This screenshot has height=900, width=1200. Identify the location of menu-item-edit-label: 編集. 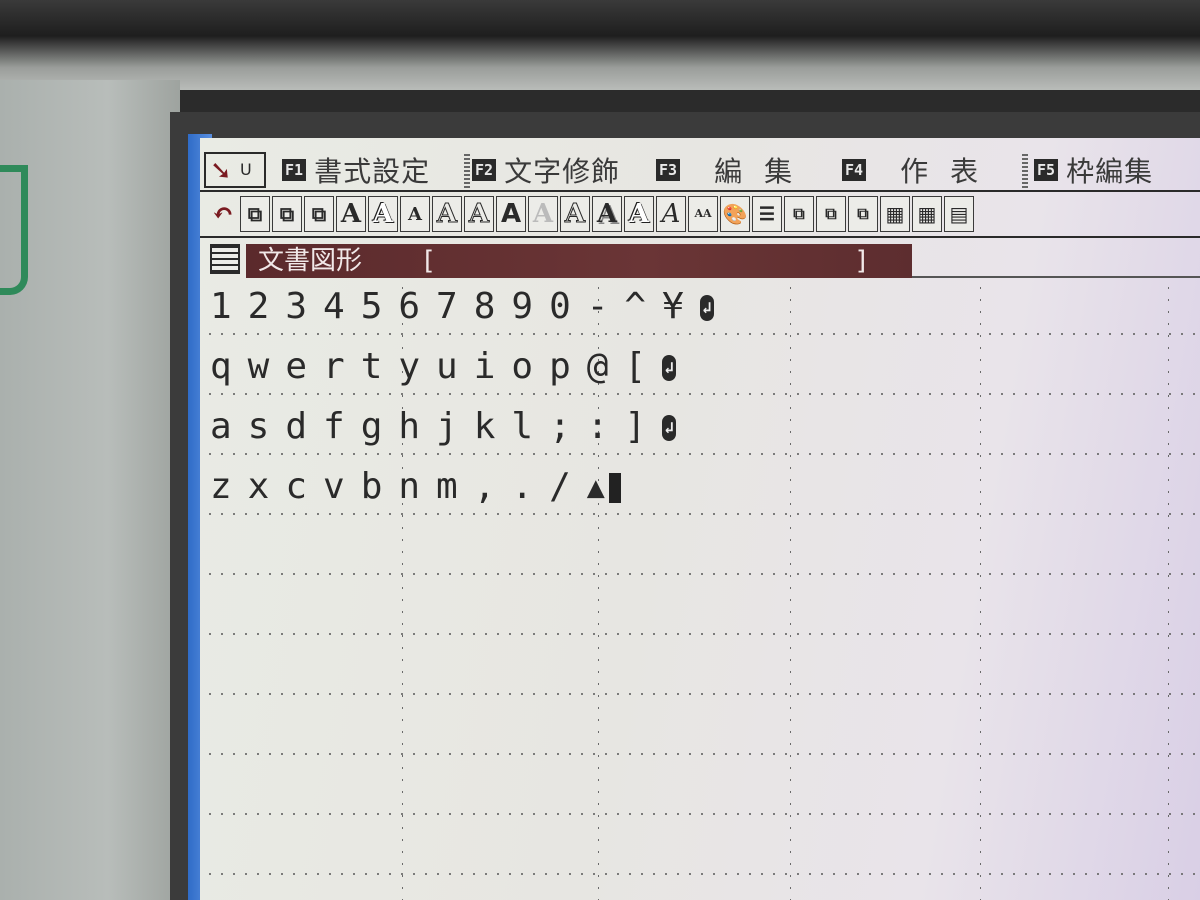
(764, 171).